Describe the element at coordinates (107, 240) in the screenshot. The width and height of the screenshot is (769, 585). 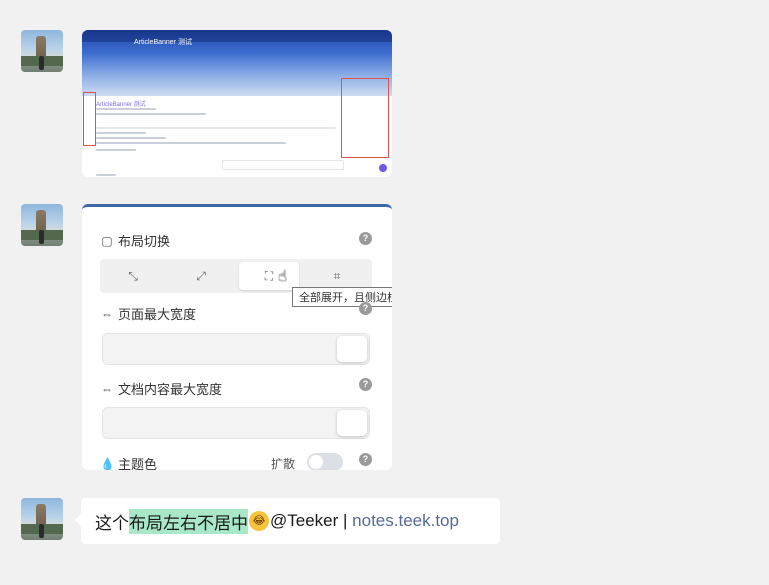
I see `layout-icon: ▢` at that location.